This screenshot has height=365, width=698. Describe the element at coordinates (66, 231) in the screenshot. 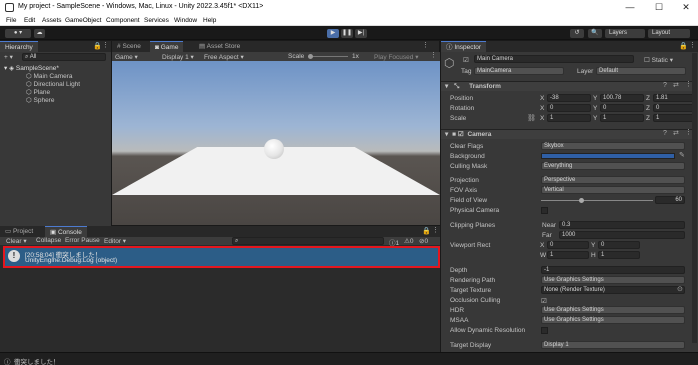

I see `tab-console: ▣ Console` at that location.